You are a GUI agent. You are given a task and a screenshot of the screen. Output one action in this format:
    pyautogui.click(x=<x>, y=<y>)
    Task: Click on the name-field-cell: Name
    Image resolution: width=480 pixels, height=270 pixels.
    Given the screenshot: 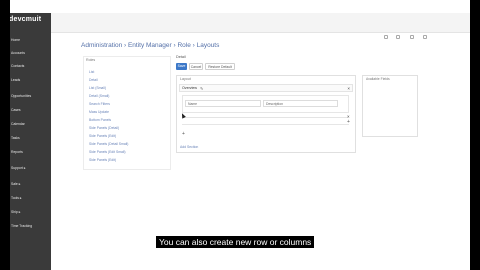 What is the action you would take?
    pyautogui.click(x=223, y=103)
    